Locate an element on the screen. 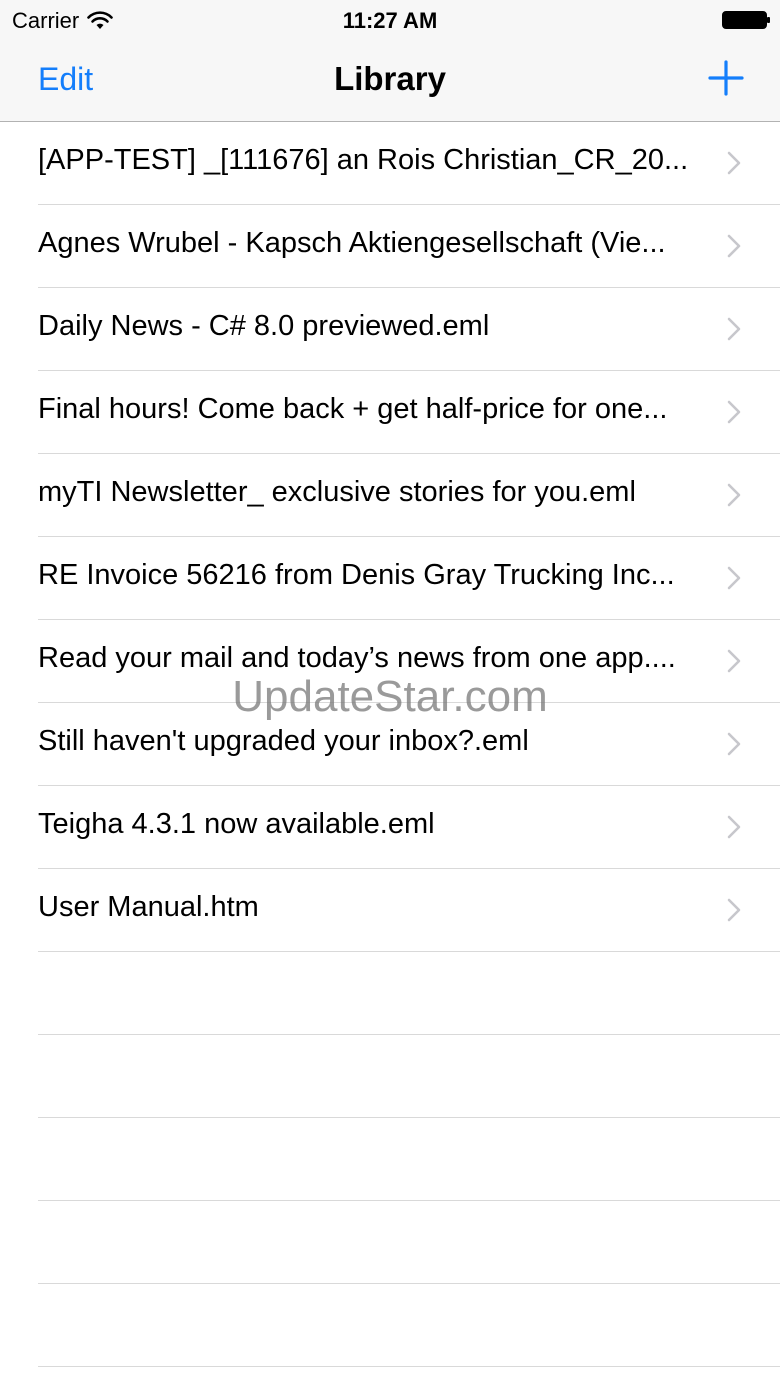  status-time: 11:27 AM is located at coordinates (390, 20).